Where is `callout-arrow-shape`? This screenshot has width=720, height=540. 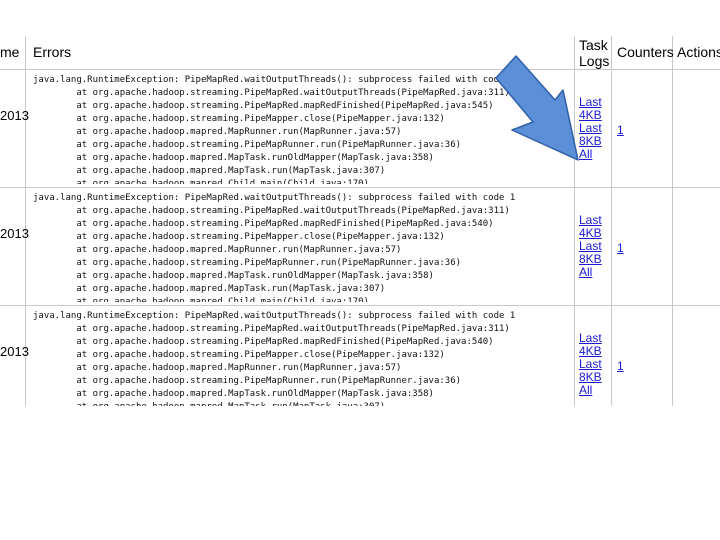
callout-arrow-shape is located at coordinates (537, 108).